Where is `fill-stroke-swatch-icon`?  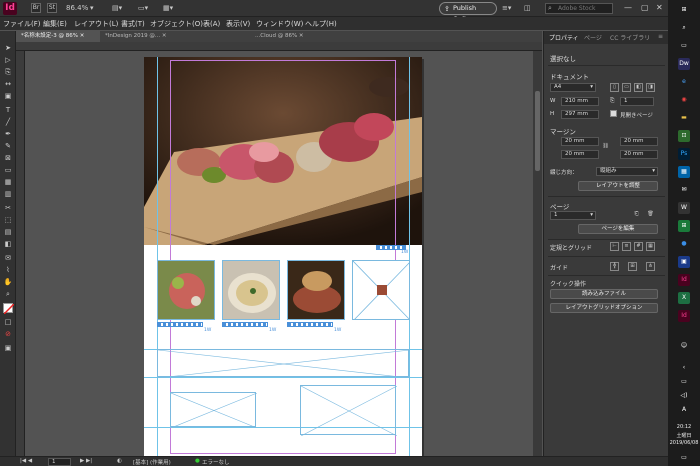 fill-stroke-swatch-icon is located at coordinates (9, 309).